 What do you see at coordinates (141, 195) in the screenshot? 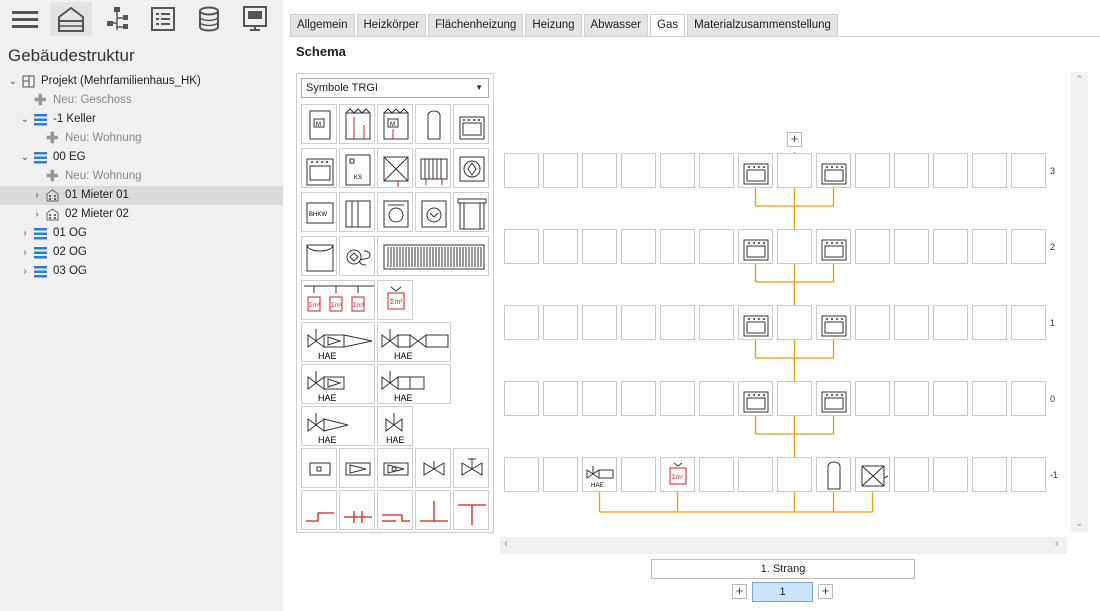
I see `tree-item-mieter-01: › 01 Mieter 01` at bounding box center [141, 195].